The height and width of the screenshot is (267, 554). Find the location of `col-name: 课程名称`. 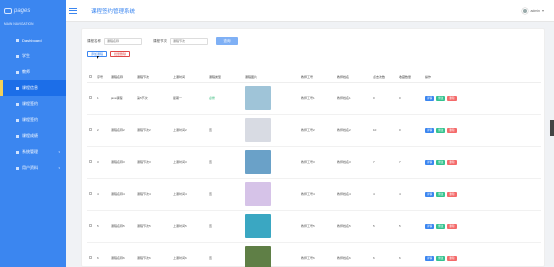

col-name: 课程名称 is located at coordinates (122, 78).